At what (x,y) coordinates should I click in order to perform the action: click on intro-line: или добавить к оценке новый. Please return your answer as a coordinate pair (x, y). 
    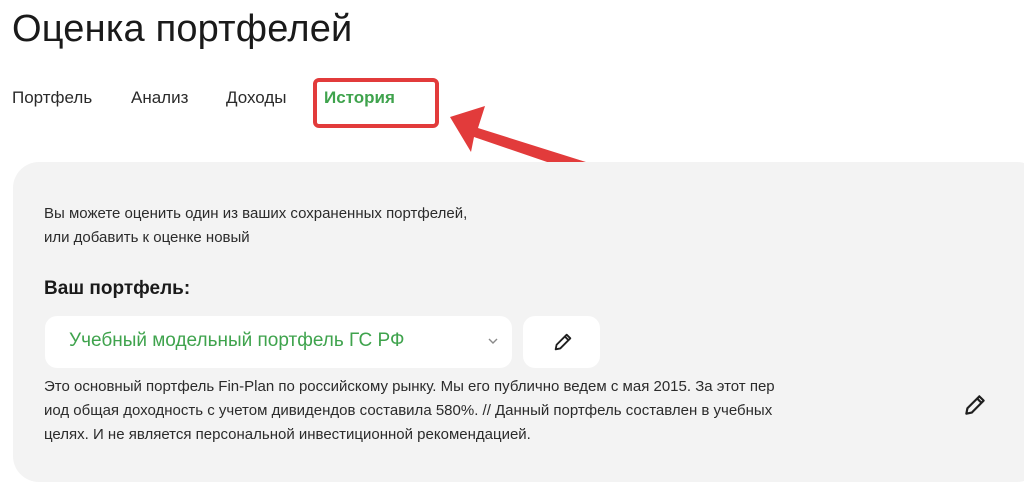
    Looking at the image, I should click on (147, 237).